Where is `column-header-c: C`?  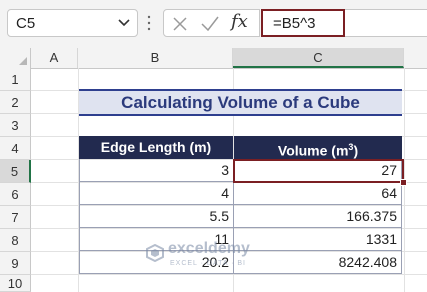
column-header-c: C is located at coordinates (318, 58).